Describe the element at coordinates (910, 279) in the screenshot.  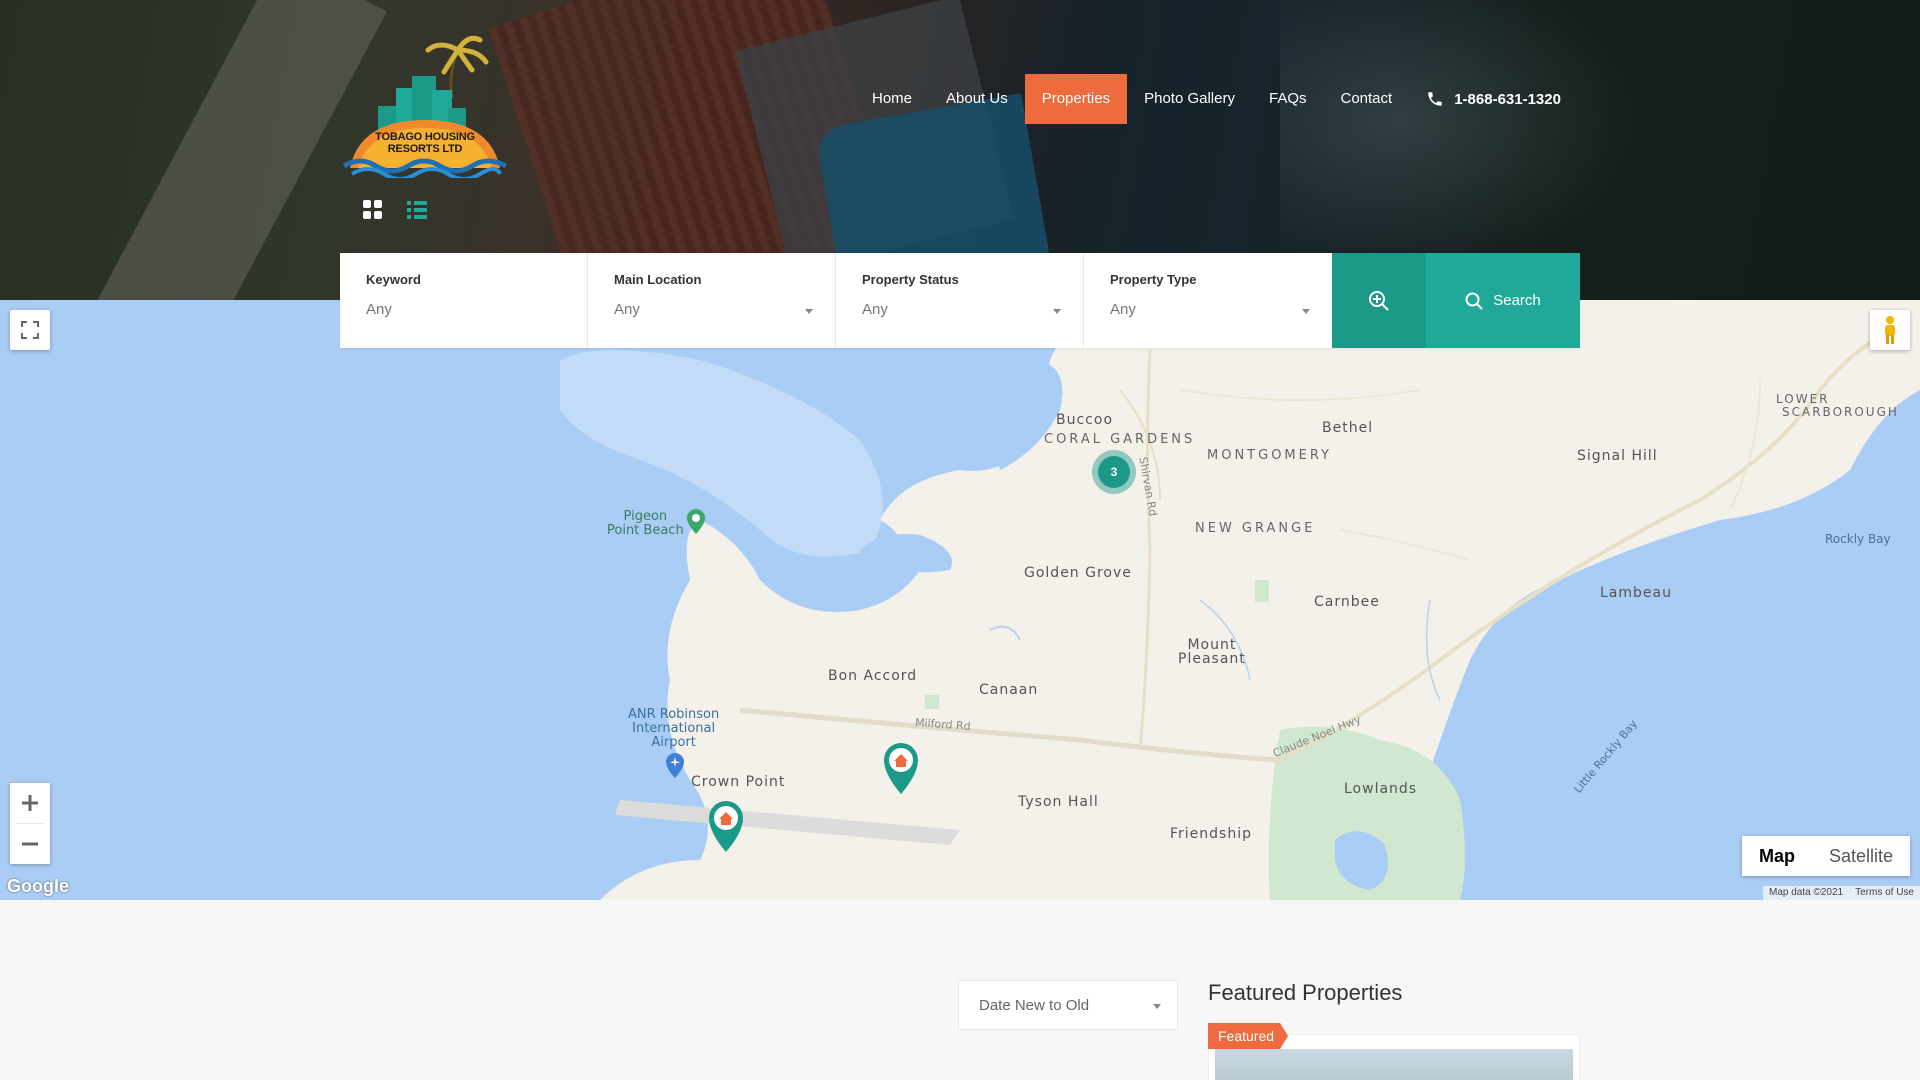
I see `property-status-label: Property Status` at that location.